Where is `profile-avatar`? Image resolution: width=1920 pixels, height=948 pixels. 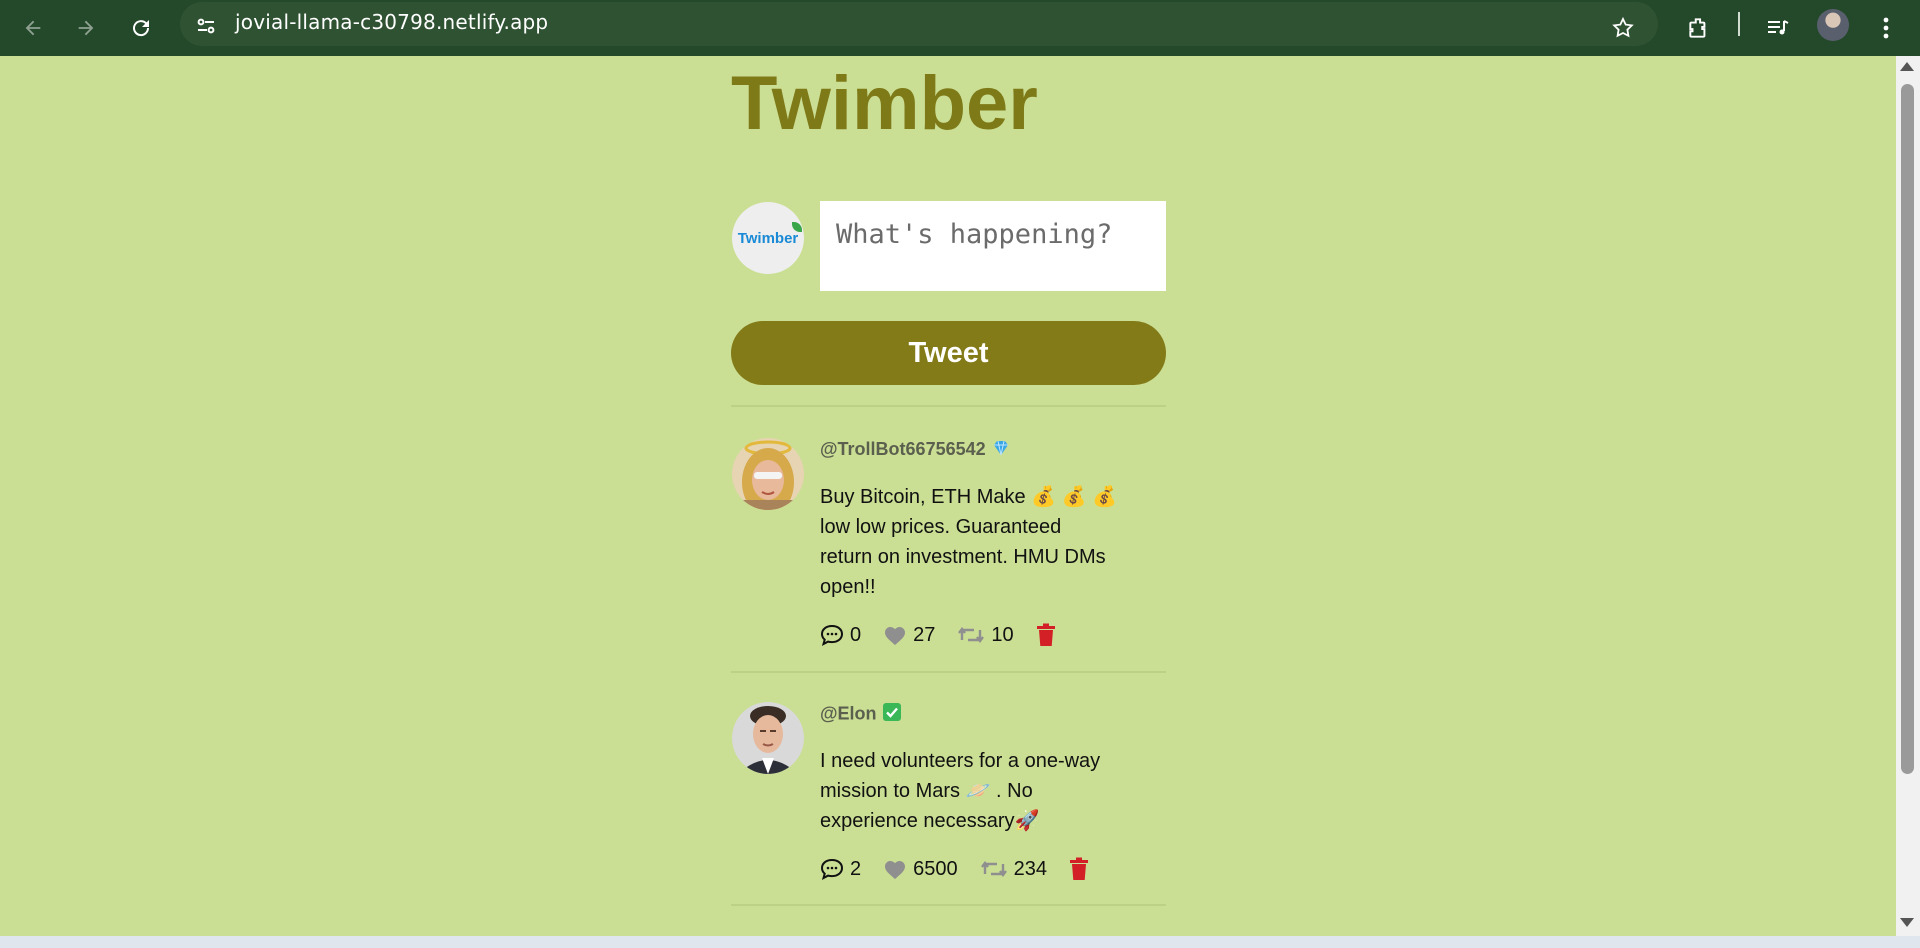
profile-avatar is located at coordinates (1833, 25).